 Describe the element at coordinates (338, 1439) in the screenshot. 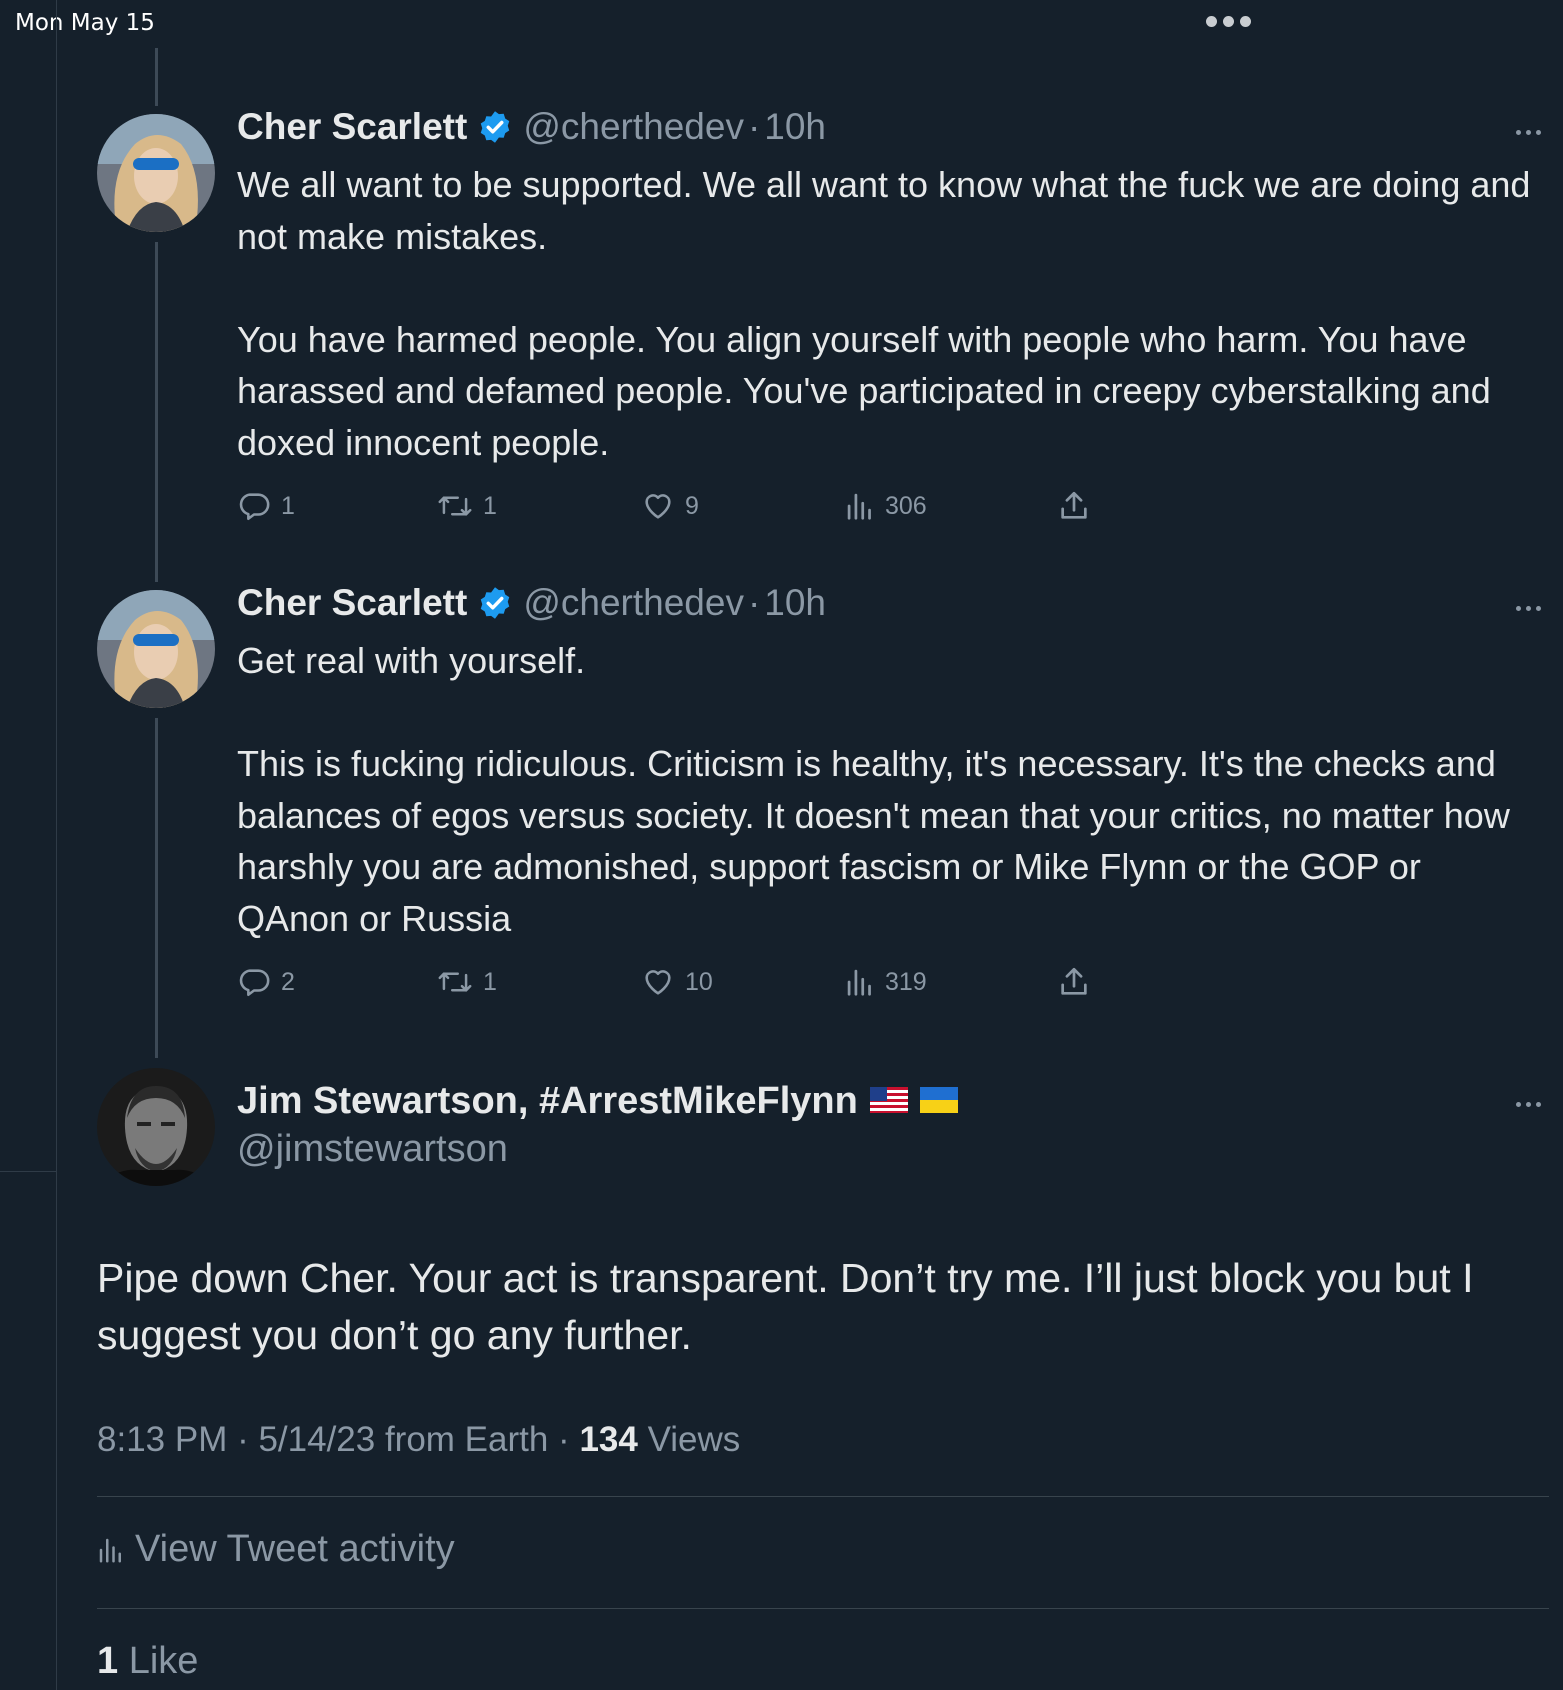

I see `tweet-timestamp: 8:13 PM · 5/14/23 from Earth ·` at that location.